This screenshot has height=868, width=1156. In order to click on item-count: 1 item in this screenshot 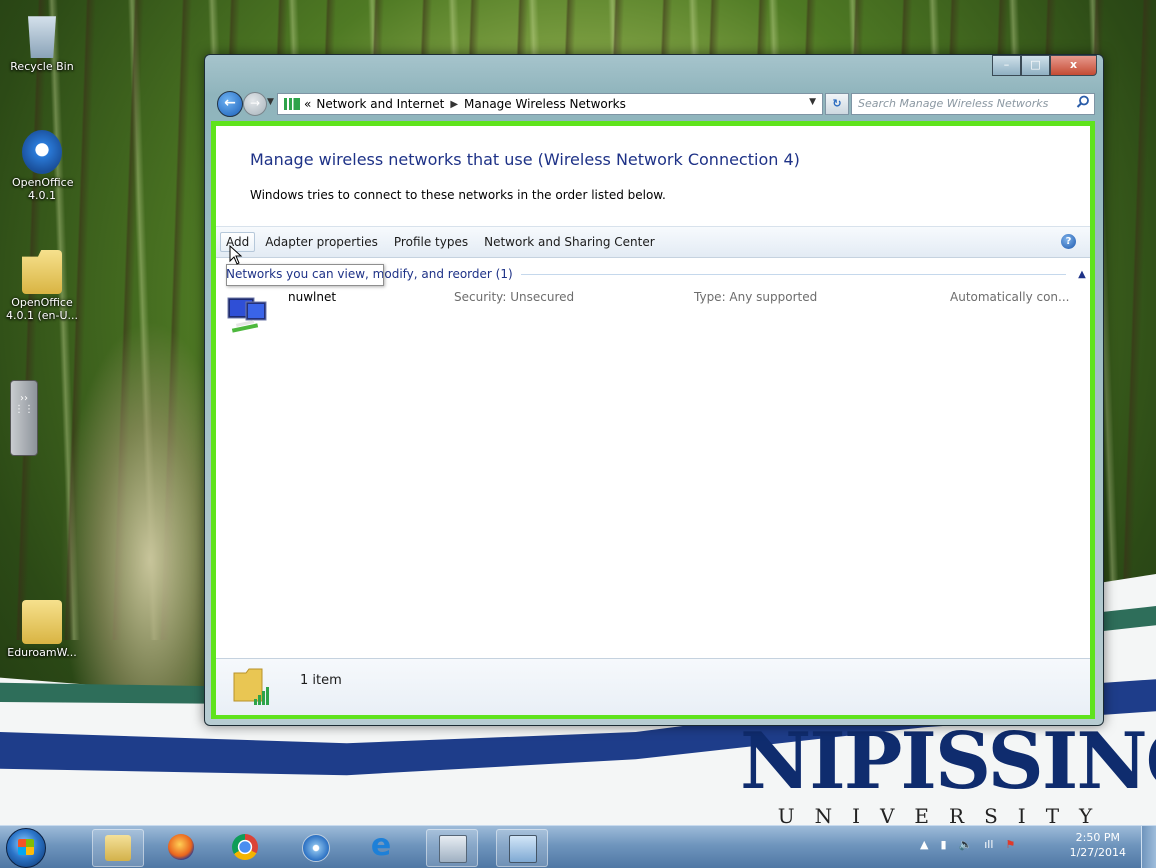, I will do `click(321, 680)`.